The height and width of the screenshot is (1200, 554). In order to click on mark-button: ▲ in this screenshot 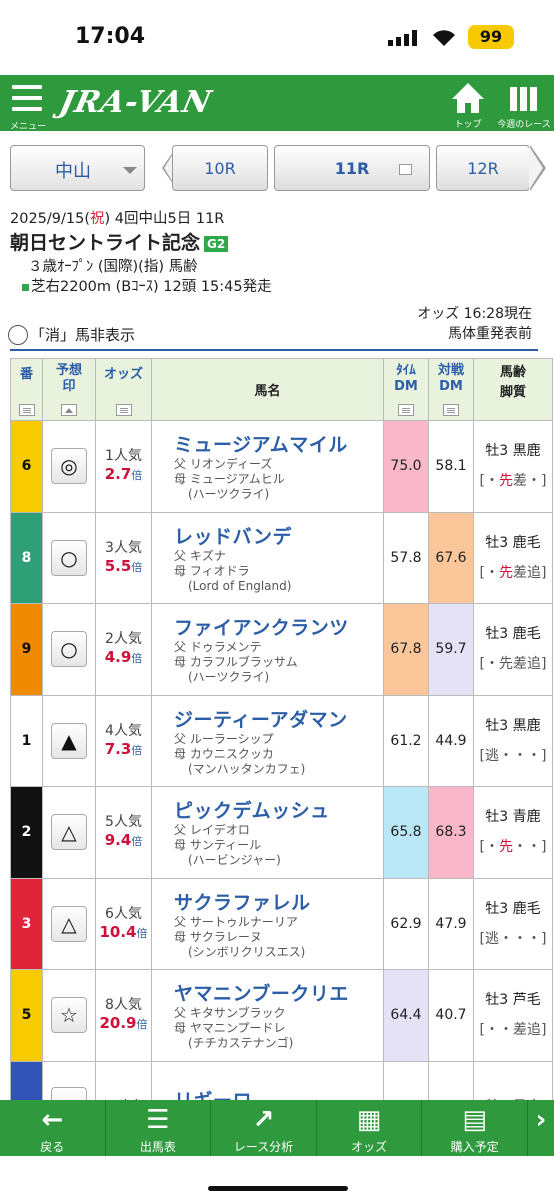, I will do `click(69, 740)`.